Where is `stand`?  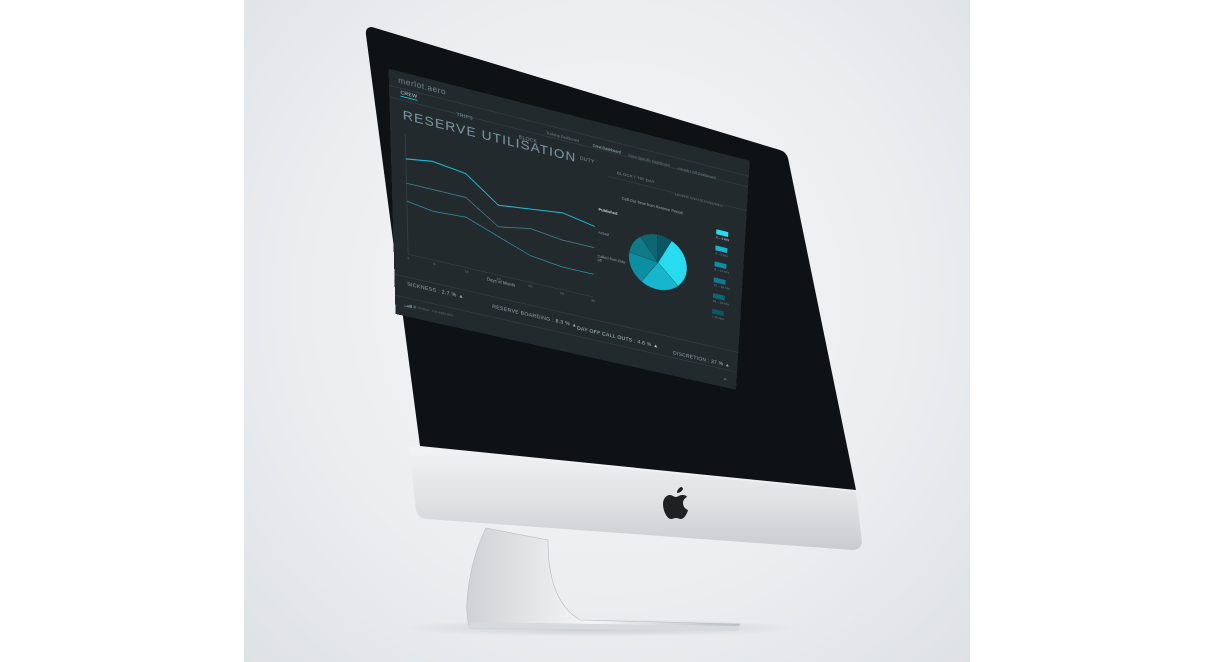
stand is located at coordinates (603, 579).